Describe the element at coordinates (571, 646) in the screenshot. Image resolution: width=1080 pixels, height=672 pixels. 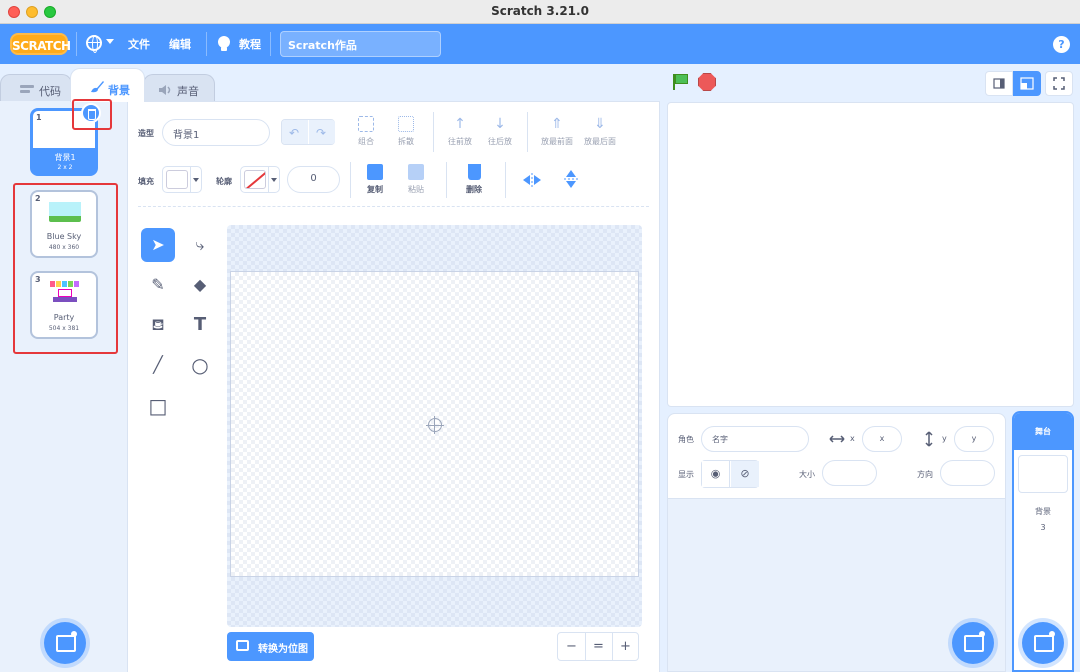
I see `zoom-out-button: −` at that location.